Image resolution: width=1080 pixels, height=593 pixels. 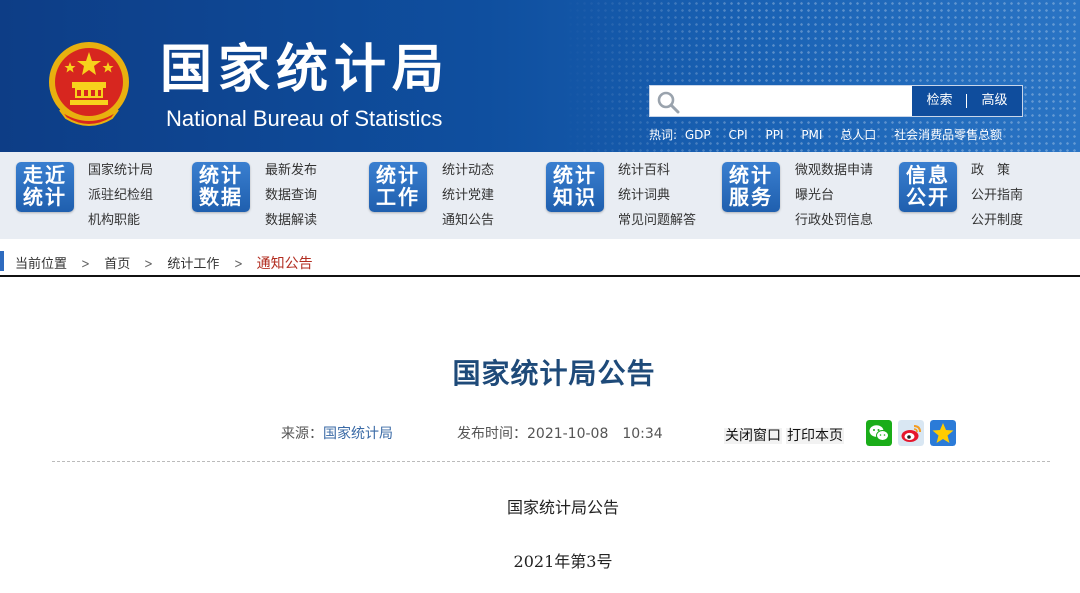 I want to click on hot-word-link: PPI, so click(x=774, y=135).